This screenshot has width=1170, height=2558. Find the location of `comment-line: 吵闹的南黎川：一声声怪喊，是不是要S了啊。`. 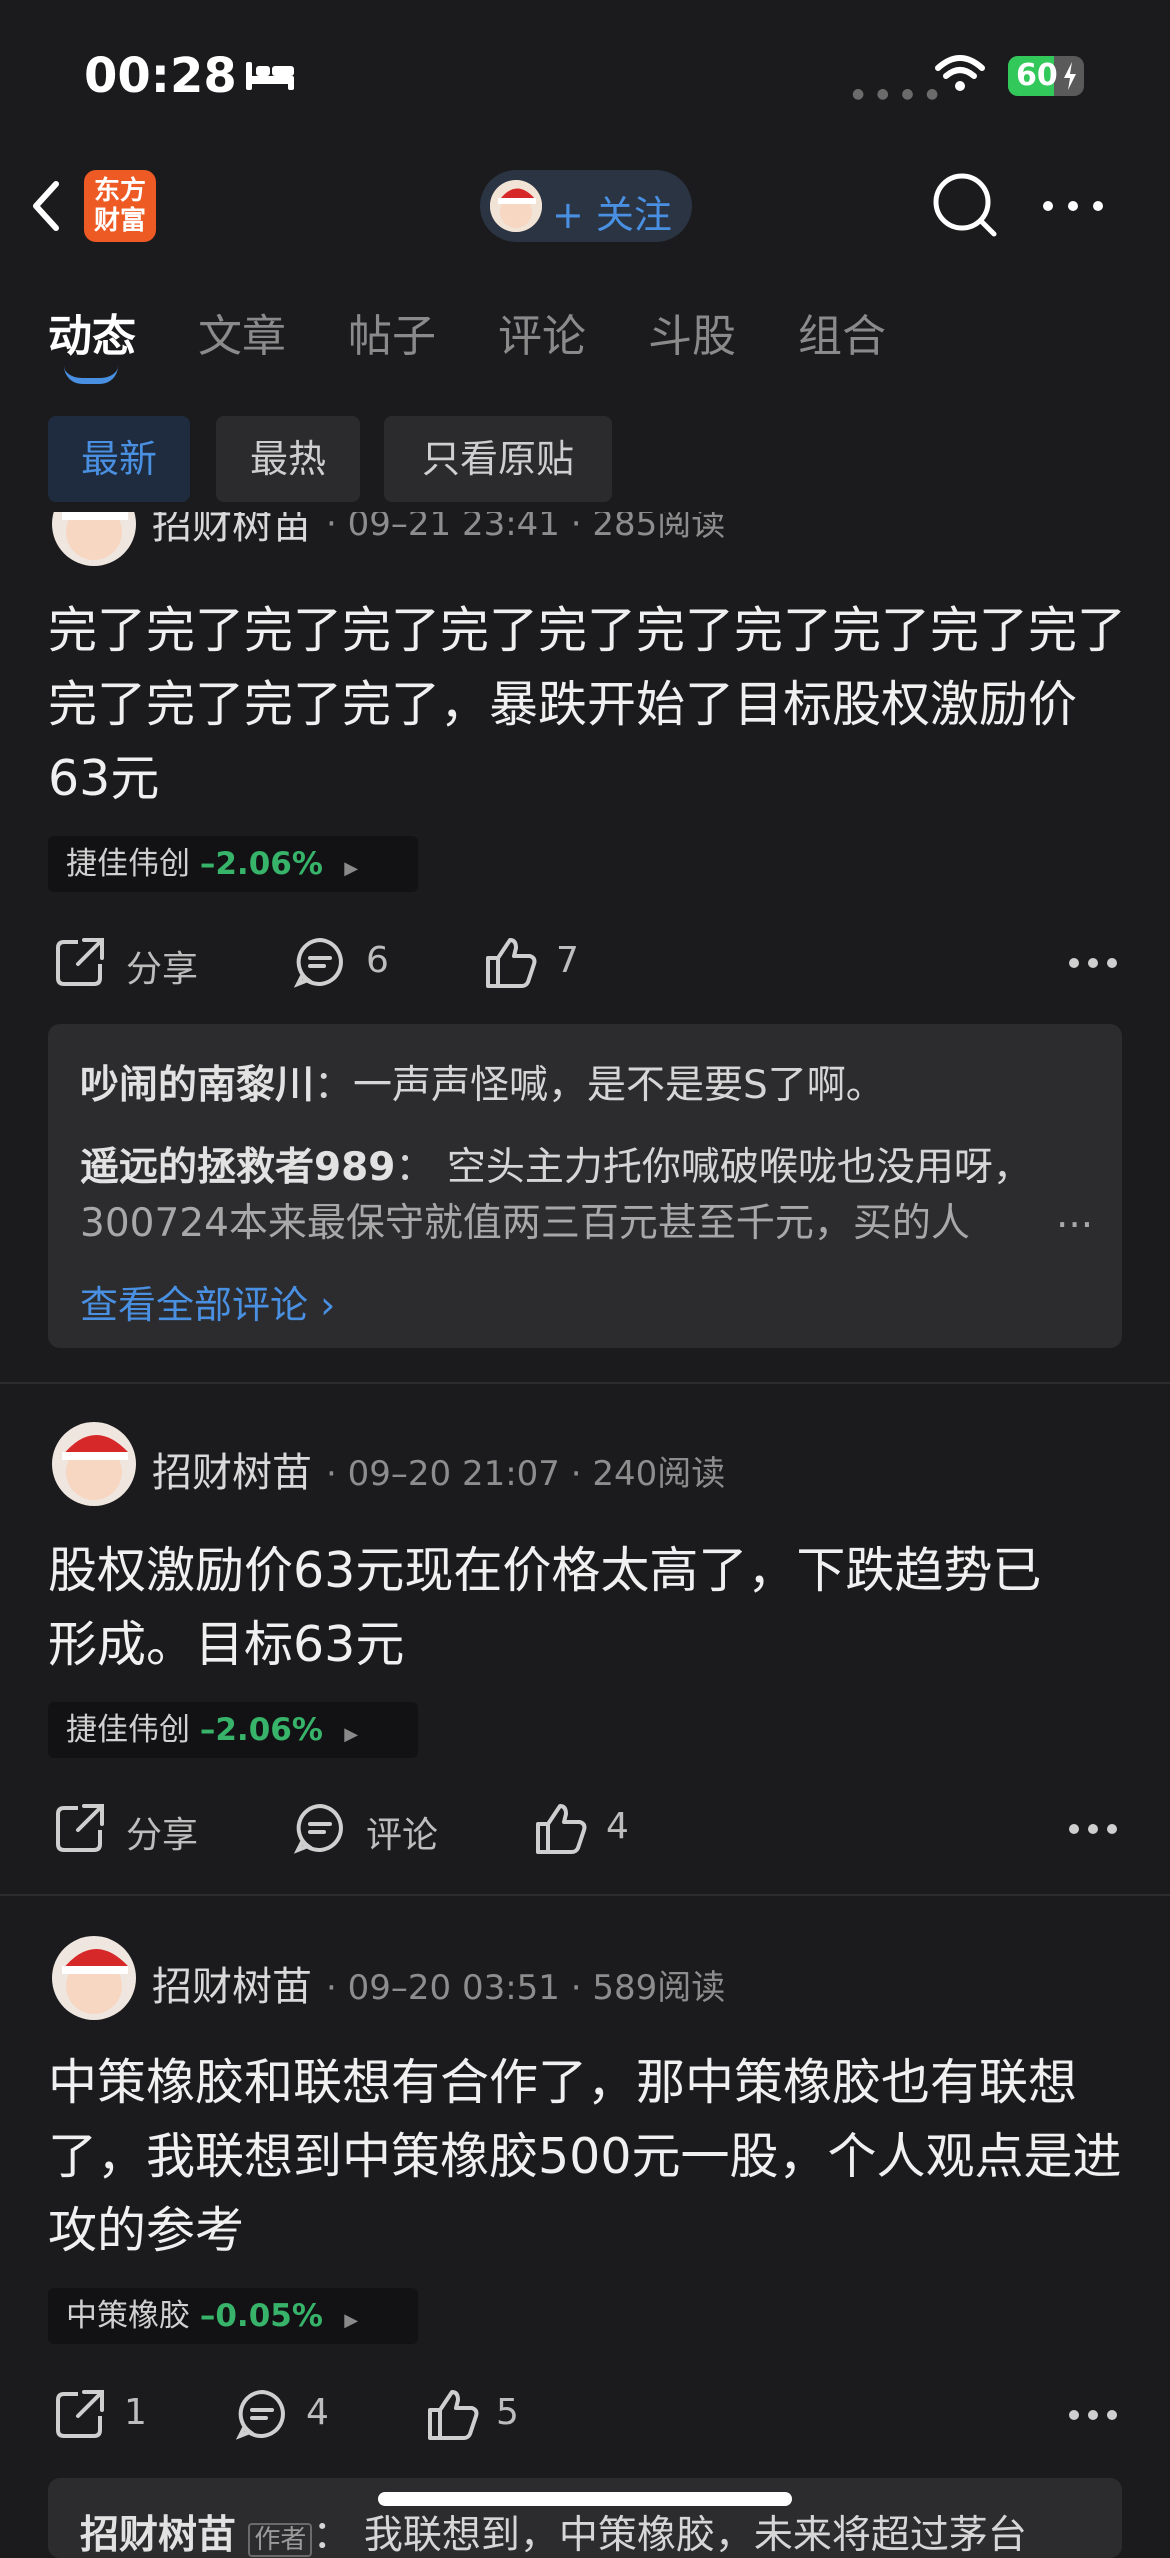

comment-line: 吵闹的南黎川：一声声怪喊，是不是要S了啊。 is located at coordinates (482, 1082).